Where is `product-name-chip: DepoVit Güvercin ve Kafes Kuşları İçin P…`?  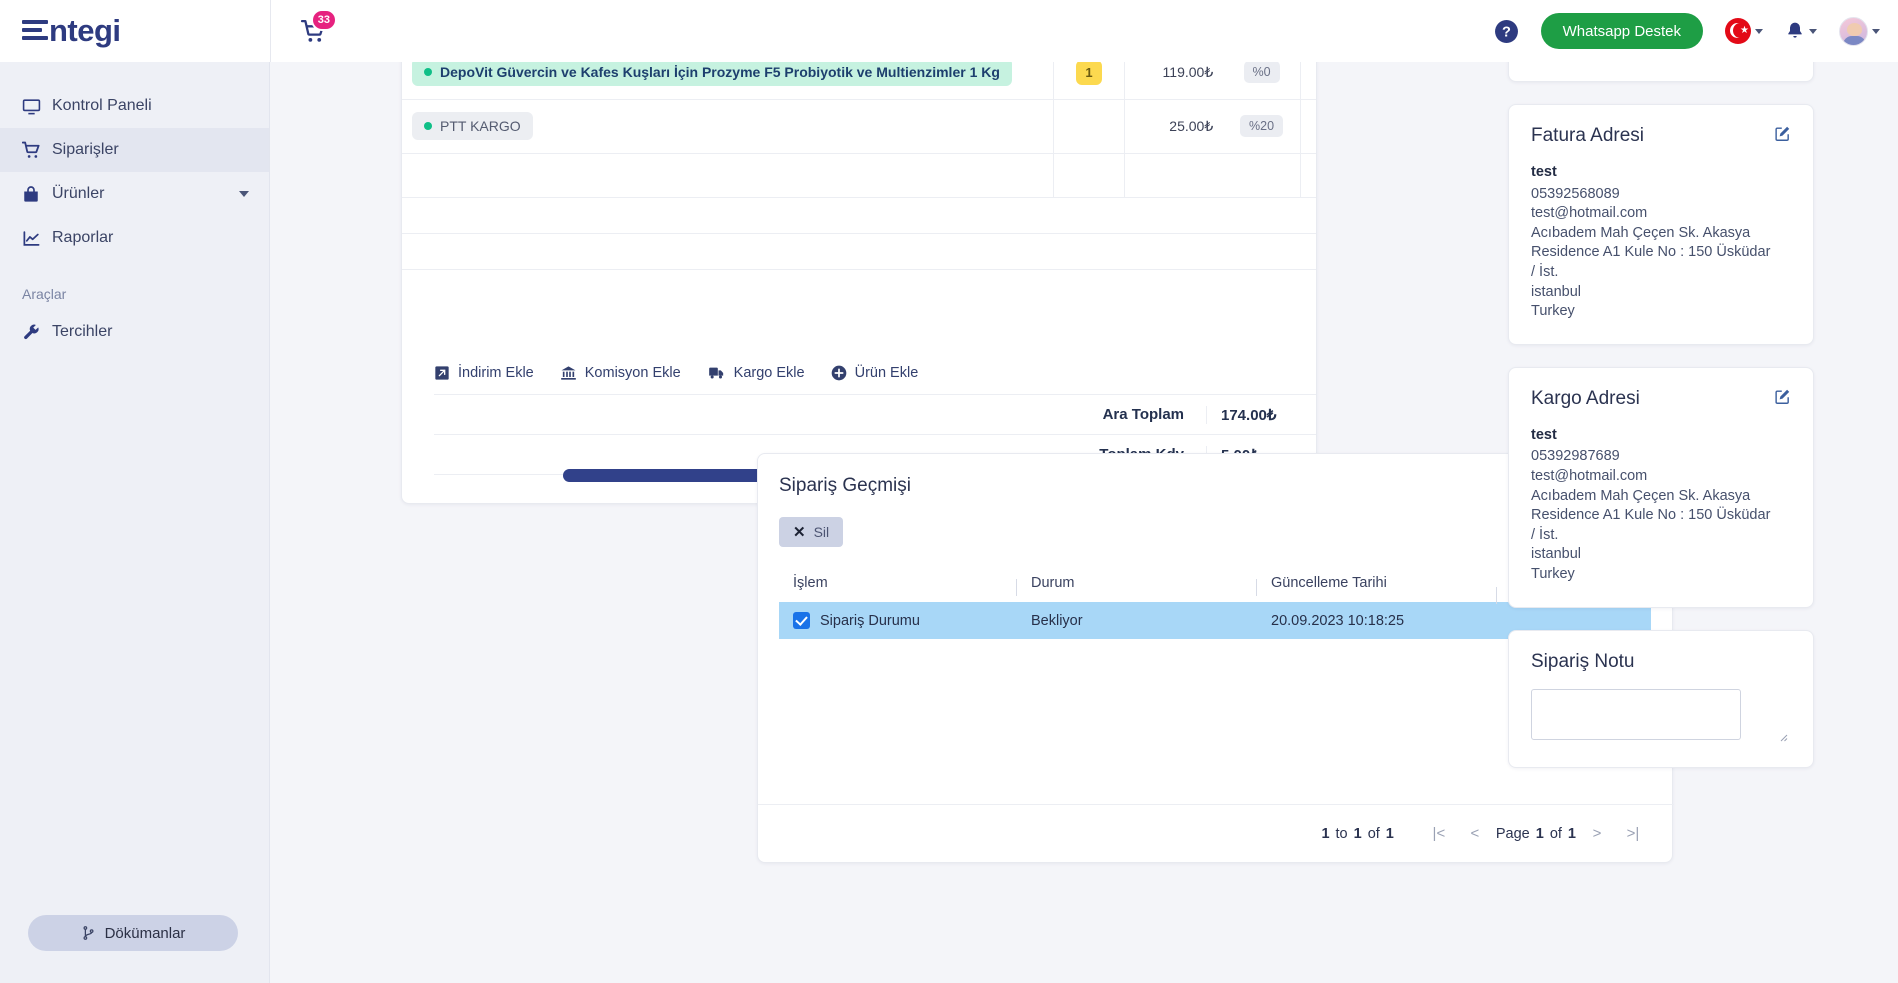
product-name-chip: DepoVit Güvercin ve Kafes Kuşları İçin P… is located at coordinates (712, 74).